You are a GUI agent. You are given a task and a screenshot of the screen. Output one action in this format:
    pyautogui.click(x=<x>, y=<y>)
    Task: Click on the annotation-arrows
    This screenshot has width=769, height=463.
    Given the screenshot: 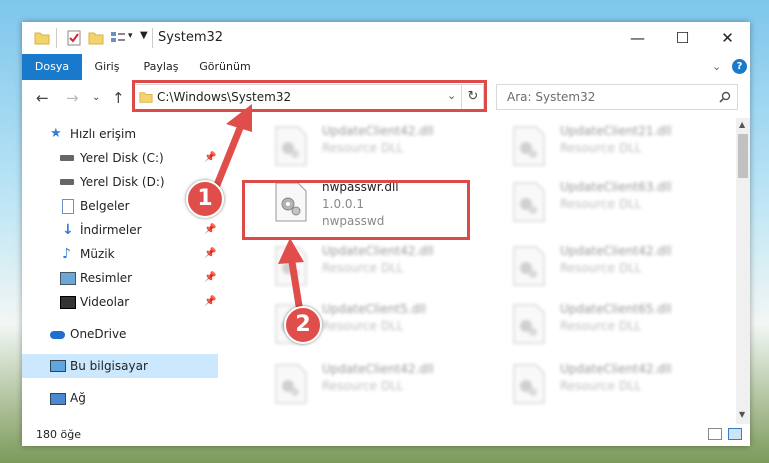 What is the action you would take?
    pyautogui.click(x=257, y=210)
    